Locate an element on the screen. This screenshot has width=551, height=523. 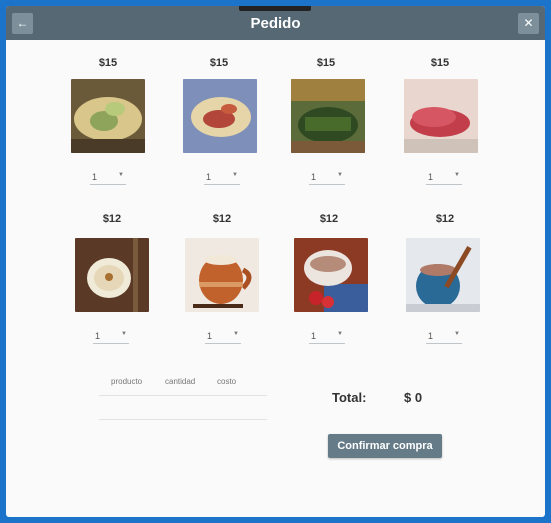
close-button: ✕ is located at coordinates (528, 23).